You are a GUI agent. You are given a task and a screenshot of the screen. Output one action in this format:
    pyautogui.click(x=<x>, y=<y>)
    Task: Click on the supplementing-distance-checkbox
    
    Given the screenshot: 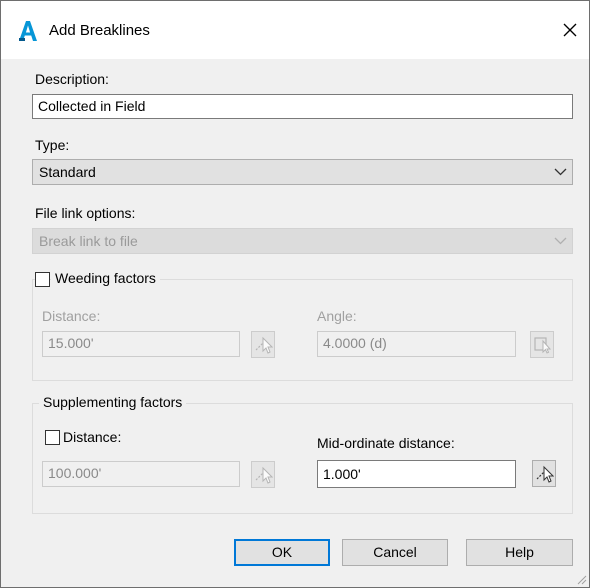 What is the action you would take?
    pyautogui.click(x=52, y=437)
    